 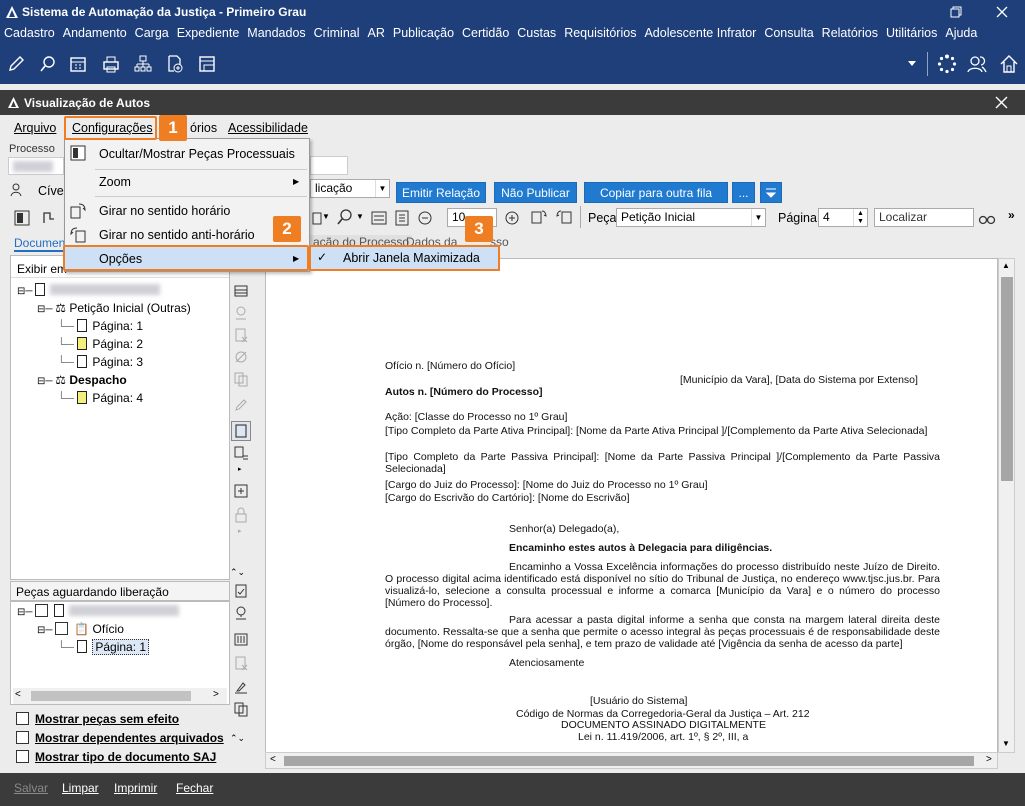 I want to click on tree2-item-oficio: ⊟─ 📋 Ofício, so click(x=80, y=629).